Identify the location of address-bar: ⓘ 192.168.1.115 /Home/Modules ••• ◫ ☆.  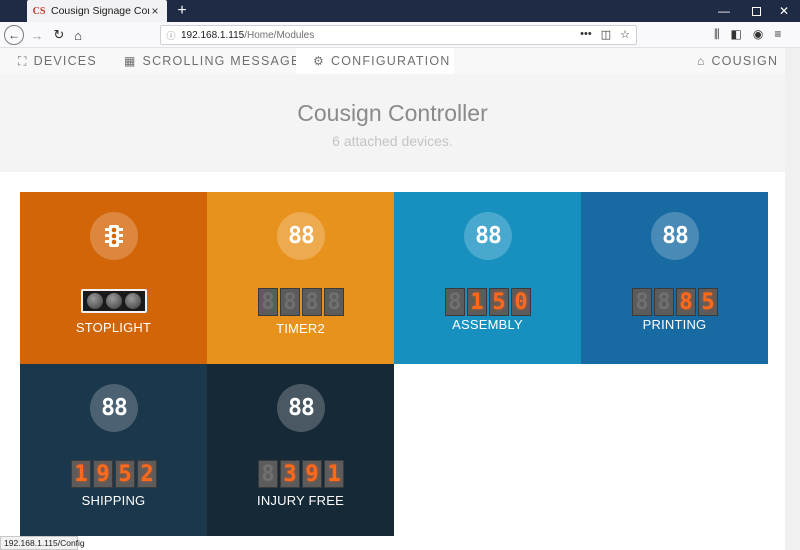
(398, 35).